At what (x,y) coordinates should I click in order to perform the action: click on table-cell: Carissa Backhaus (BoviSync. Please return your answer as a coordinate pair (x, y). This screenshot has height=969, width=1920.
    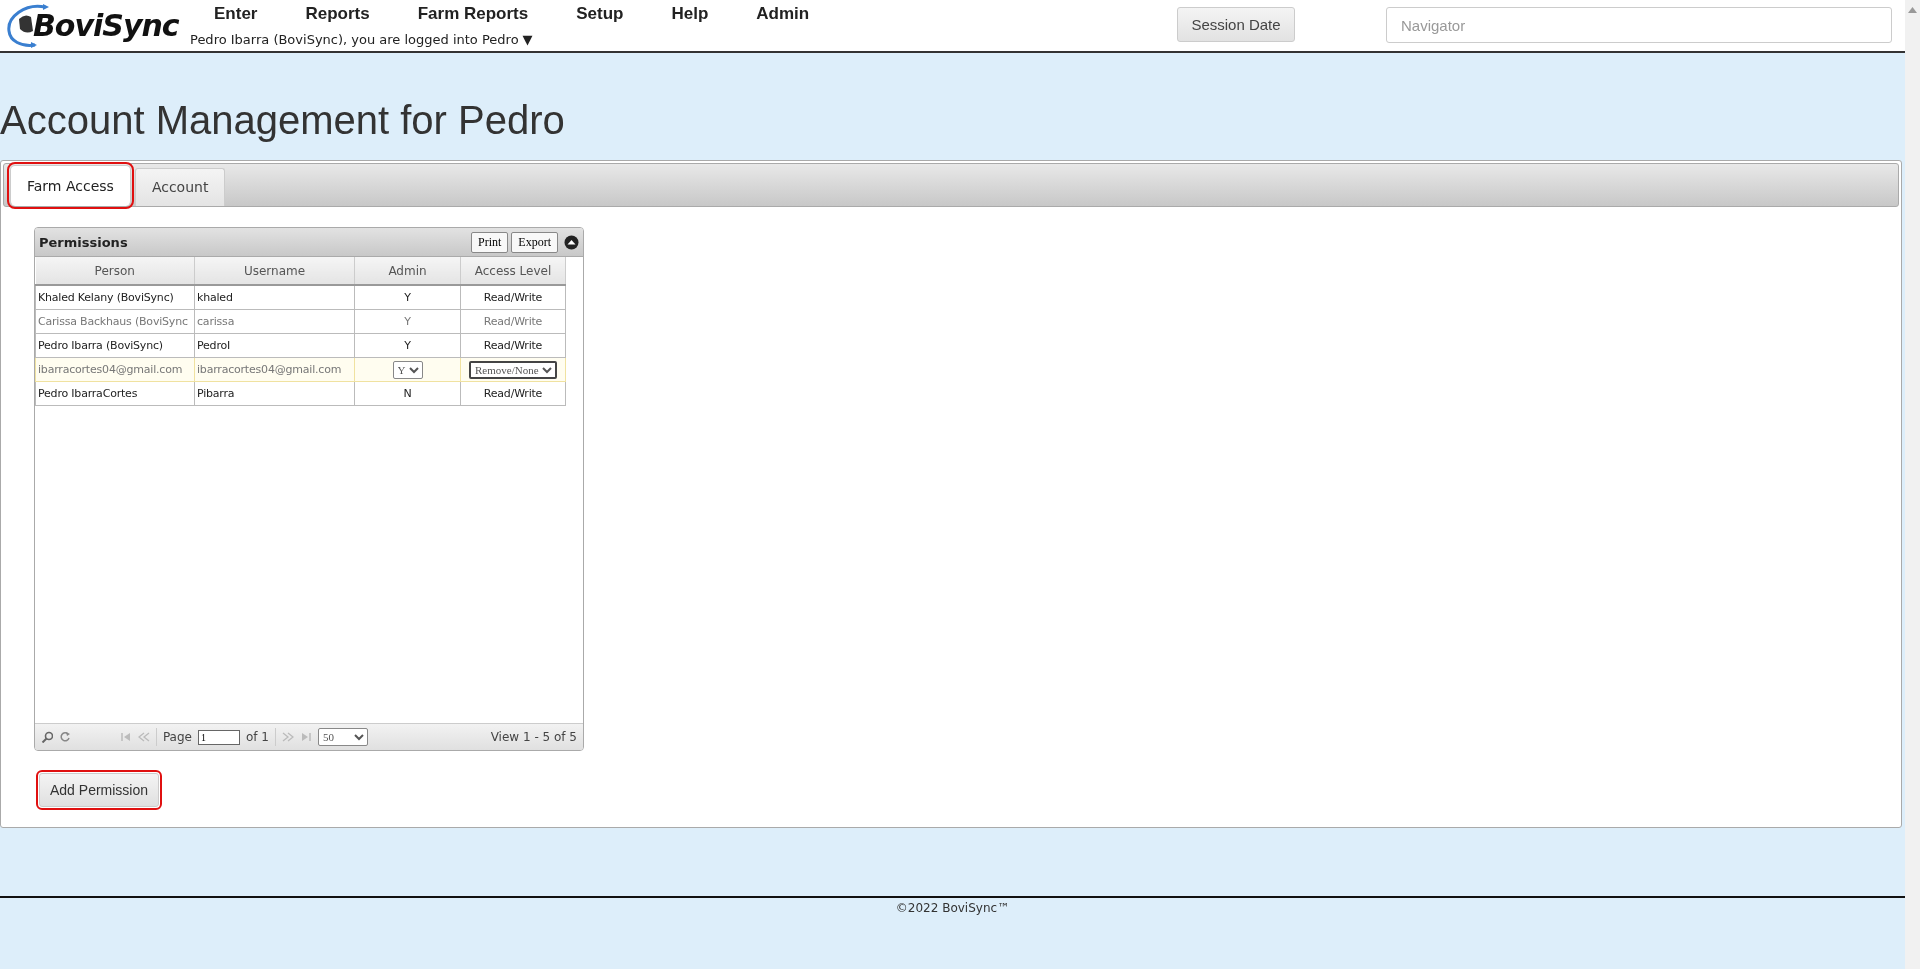
    Looking at the image, I should click on (115, 321).